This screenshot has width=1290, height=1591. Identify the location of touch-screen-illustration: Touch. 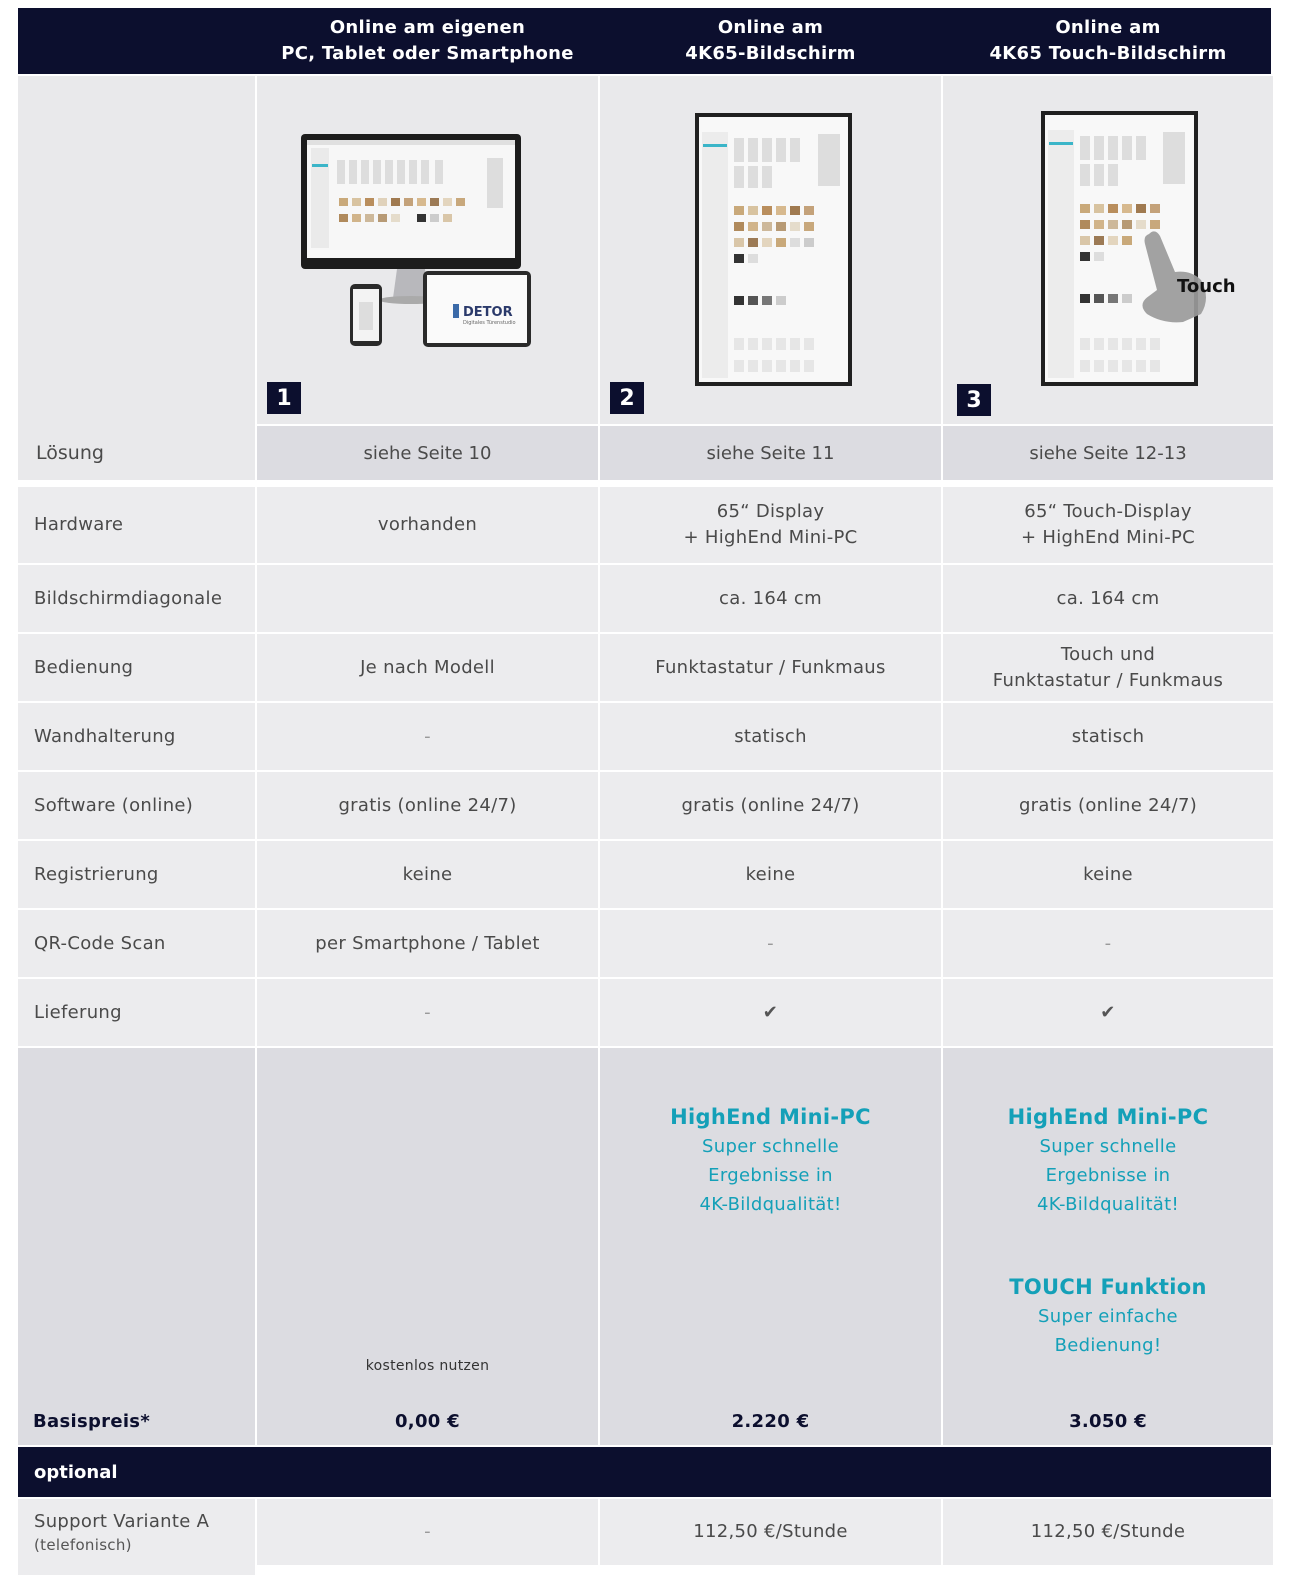
(1138, 248).